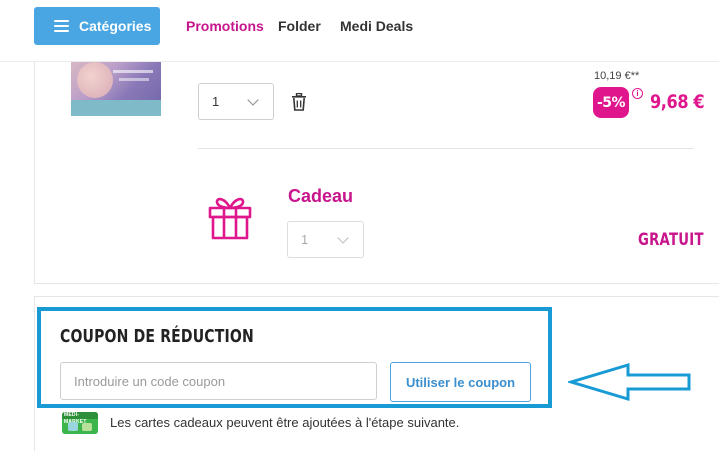 This screenshot has width=719, height=451. Describe the element at coordinates (460, 382) in the screenshot. I see `apply-coupon-button: Utiliser le coupon` at that location.